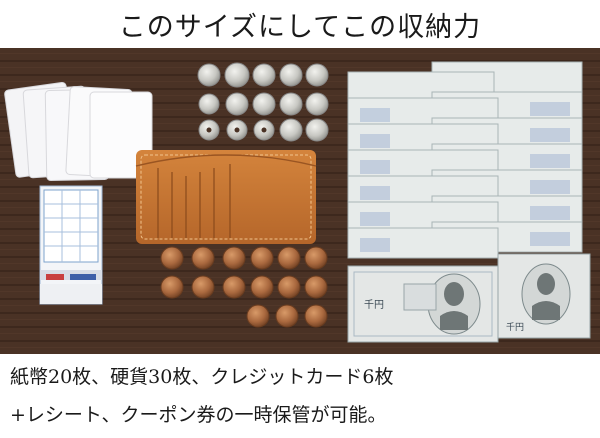 The image size is (600, 438). Describe the element at coordinates (226, 197) in the screenshot. I see `leather-wallet` at that location.